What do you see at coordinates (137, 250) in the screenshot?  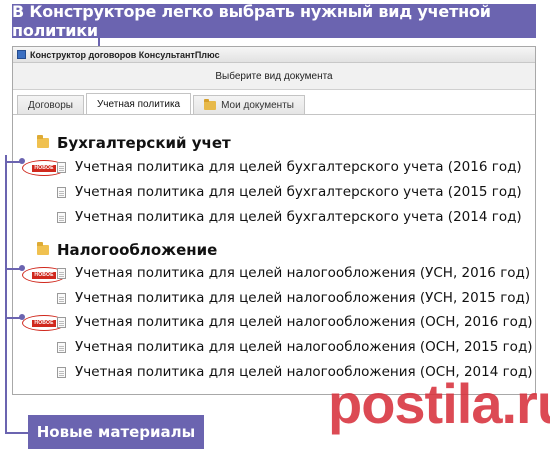 I see `section-title: Налогообложение` at bounding box center [137, 250].